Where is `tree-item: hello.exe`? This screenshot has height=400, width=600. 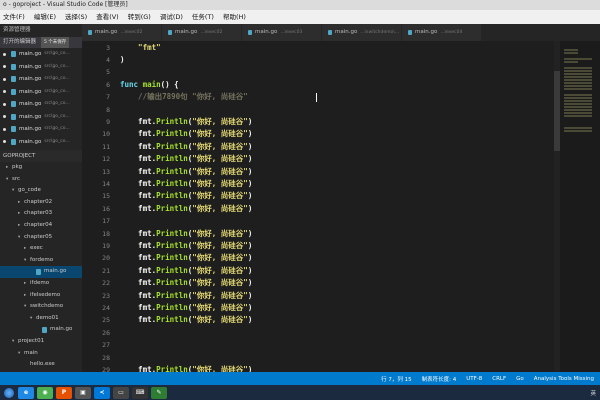
tree-item: hello.exe is located at coordinates (41, 365).